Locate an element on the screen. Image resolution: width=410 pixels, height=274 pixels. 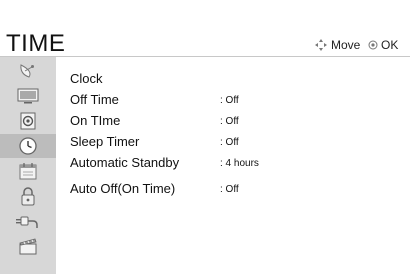
calendar-icon is located at coordinates (28, 171).